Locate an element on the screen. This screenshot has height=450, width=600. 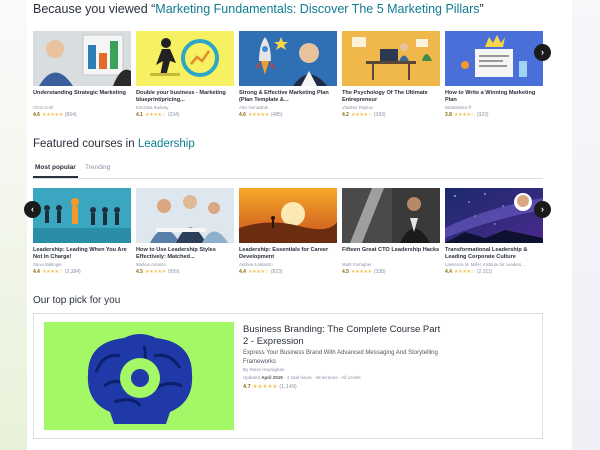
course-rating: 4.4 ★★★★☆ (2,384) is located at coordinates (82, 272).